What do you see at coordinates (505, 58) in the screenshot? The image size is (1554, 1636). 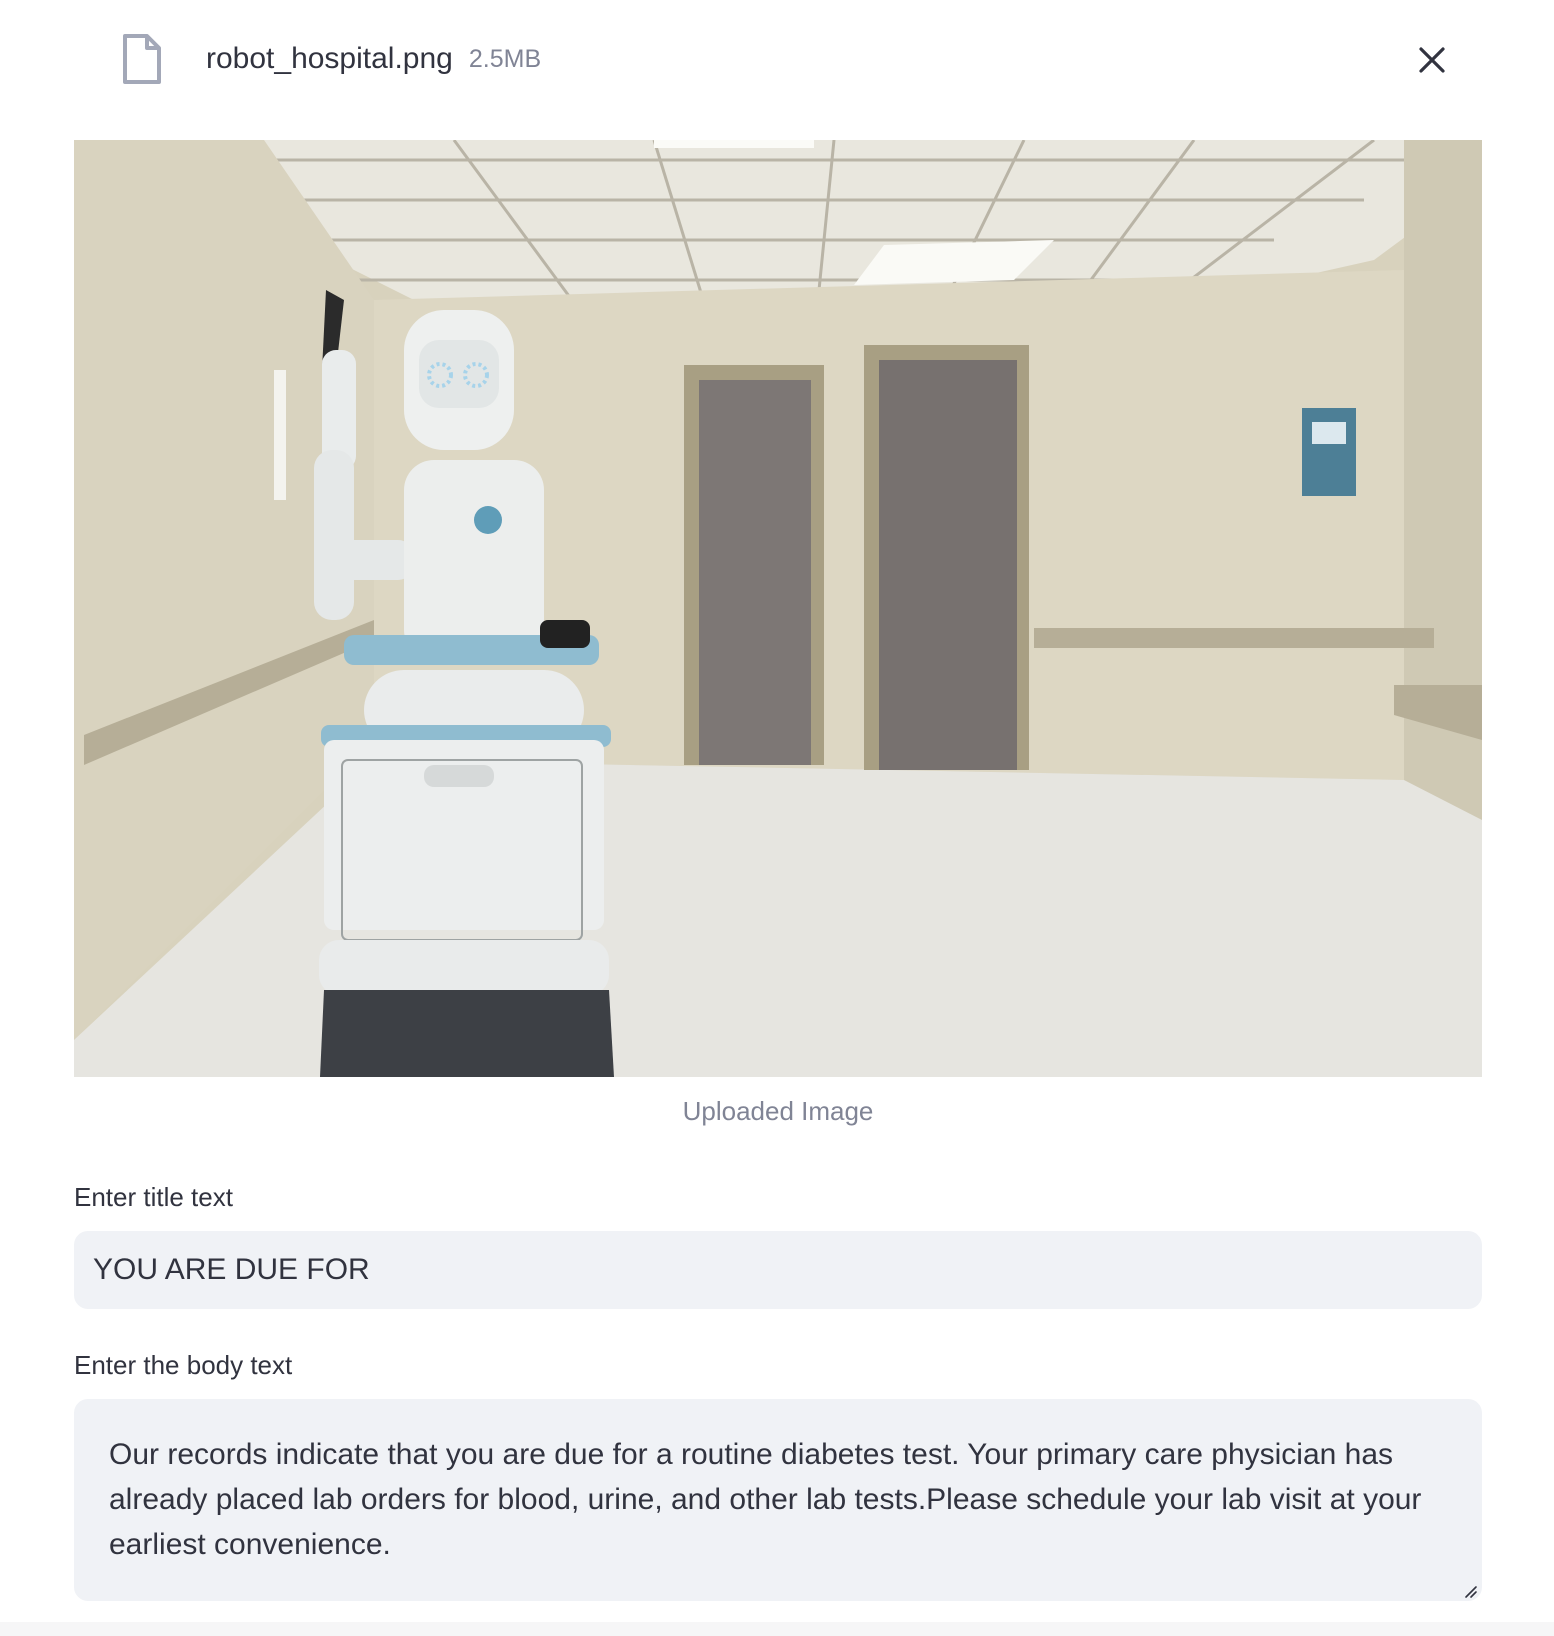 I see `file-size: 2.5MB` at bounding box center [505, 58].